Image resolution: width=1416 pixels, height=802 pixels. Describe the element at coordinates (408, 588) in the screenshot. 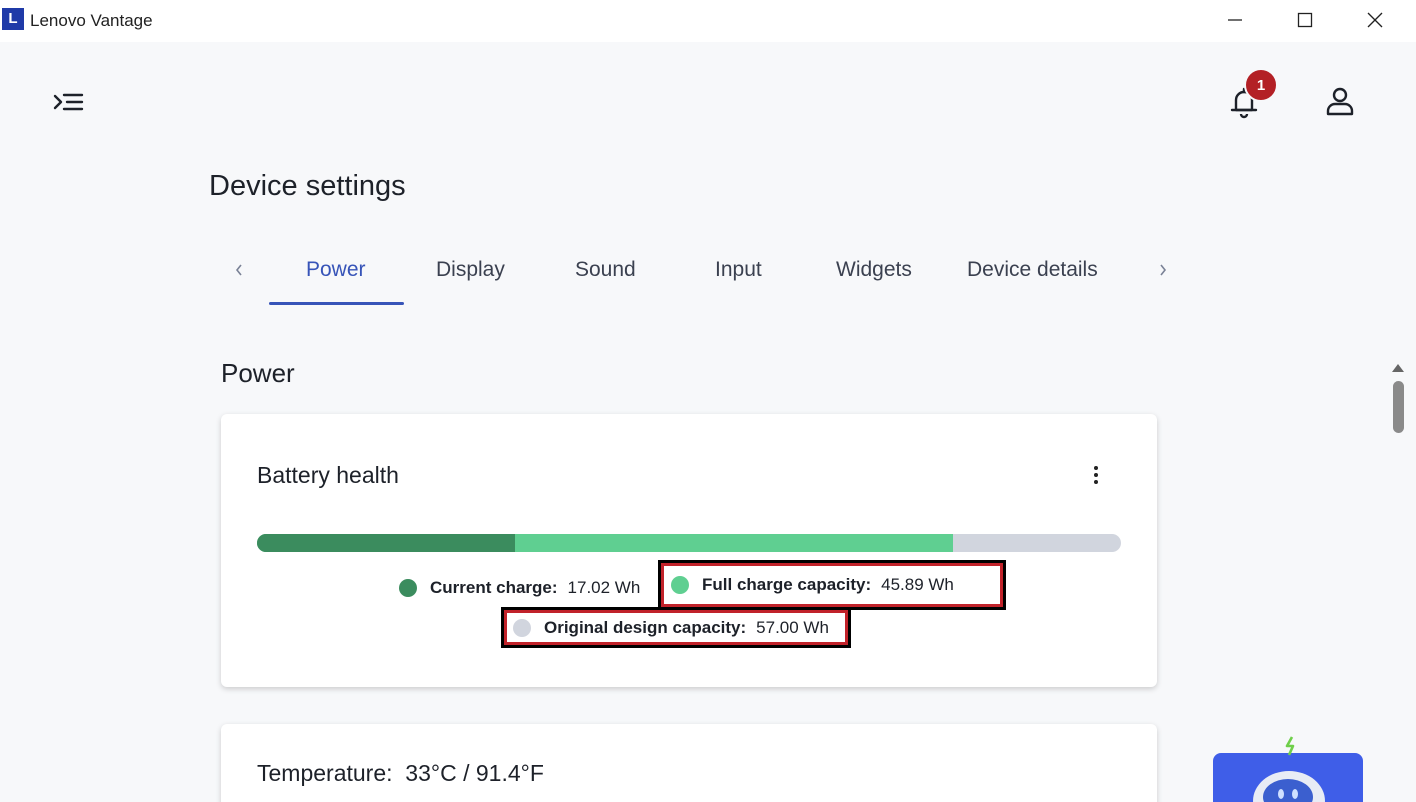

I see `current-charge-dot` at that location.